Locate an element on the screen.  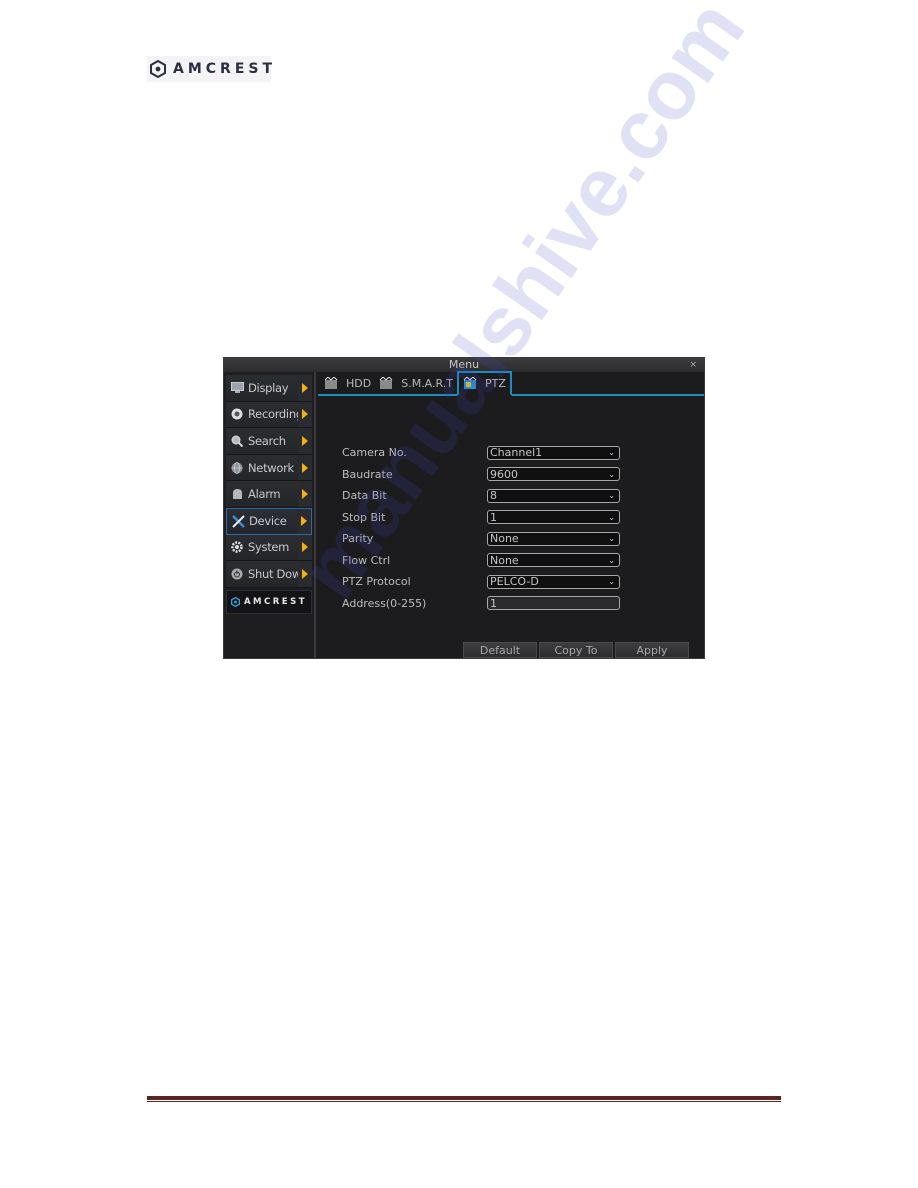
form-row-flow-ctrl: Flow Ctrl None ⌄ is located at coordinates (487, 561).